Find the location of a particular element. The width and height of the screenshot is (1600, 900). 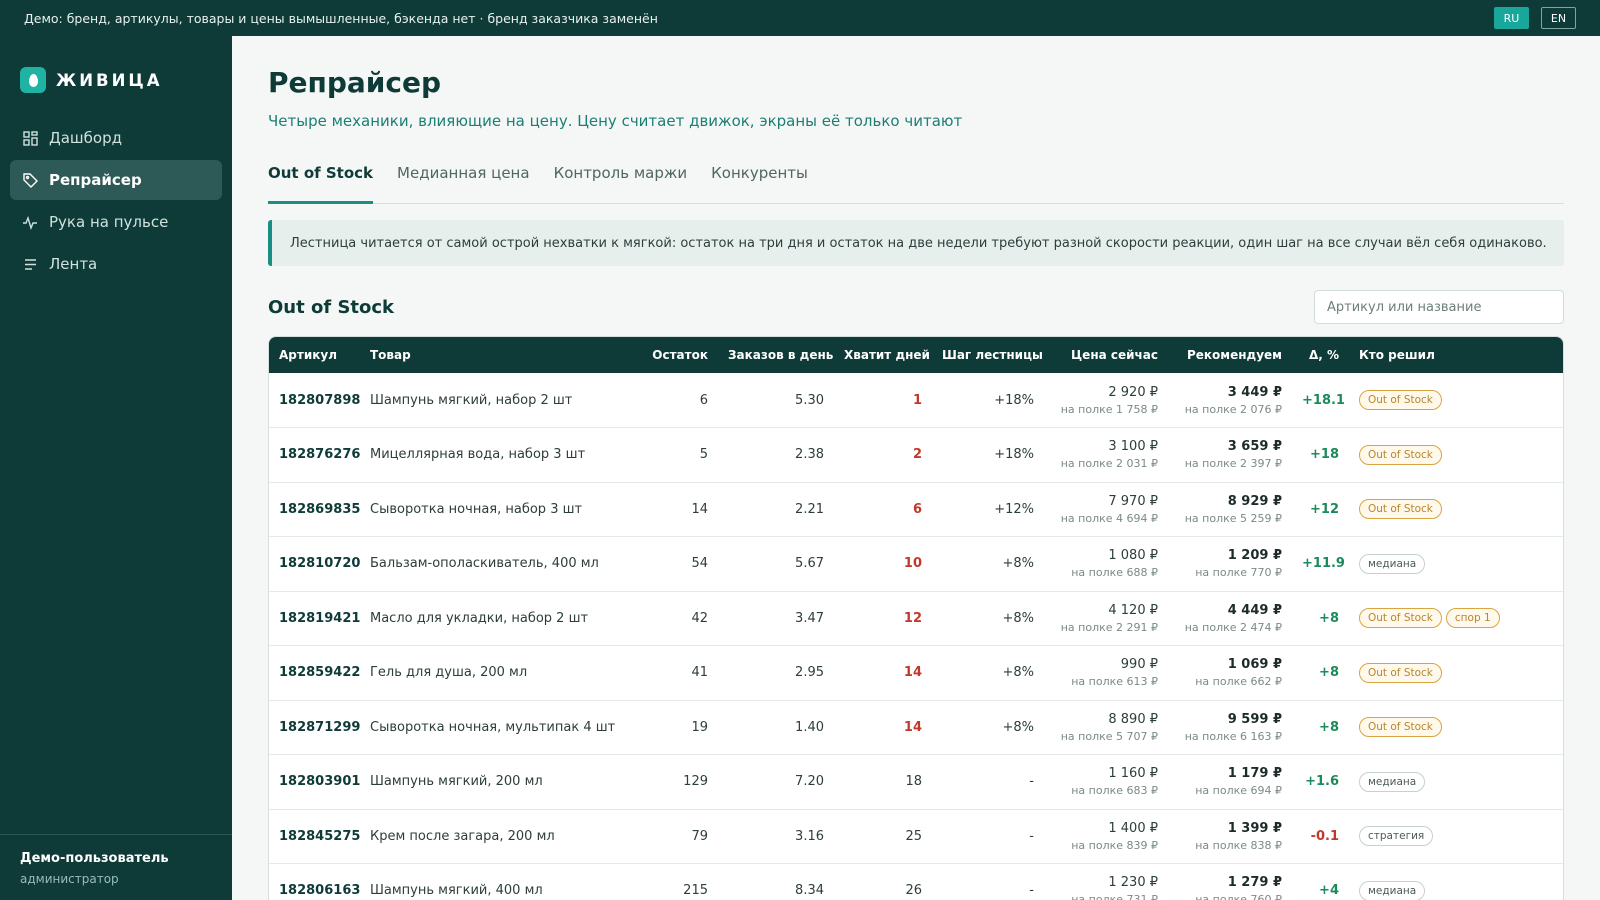

price-now-cell: 1 400 ₽ на полке 839 ₽ is located at coordinates (1106, 836).